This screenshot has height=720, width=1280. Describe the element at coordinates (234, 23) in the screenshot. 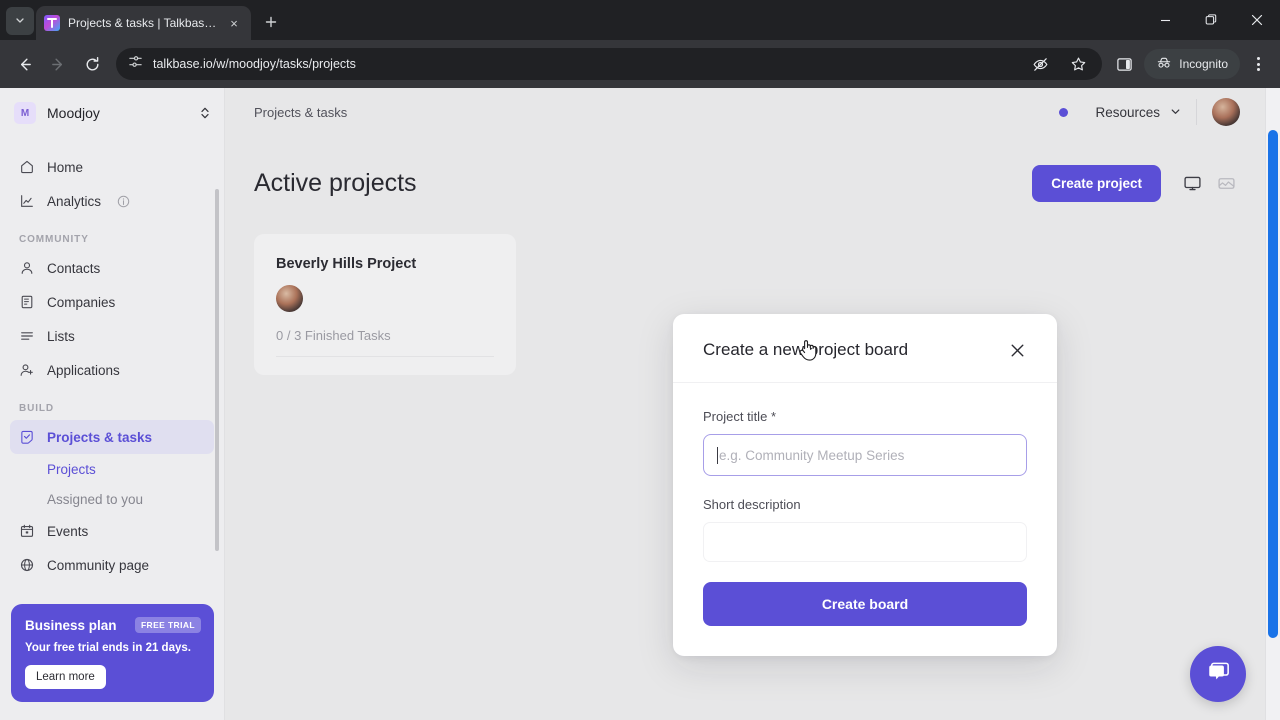

I see `tab-close-button: ×` at that location.